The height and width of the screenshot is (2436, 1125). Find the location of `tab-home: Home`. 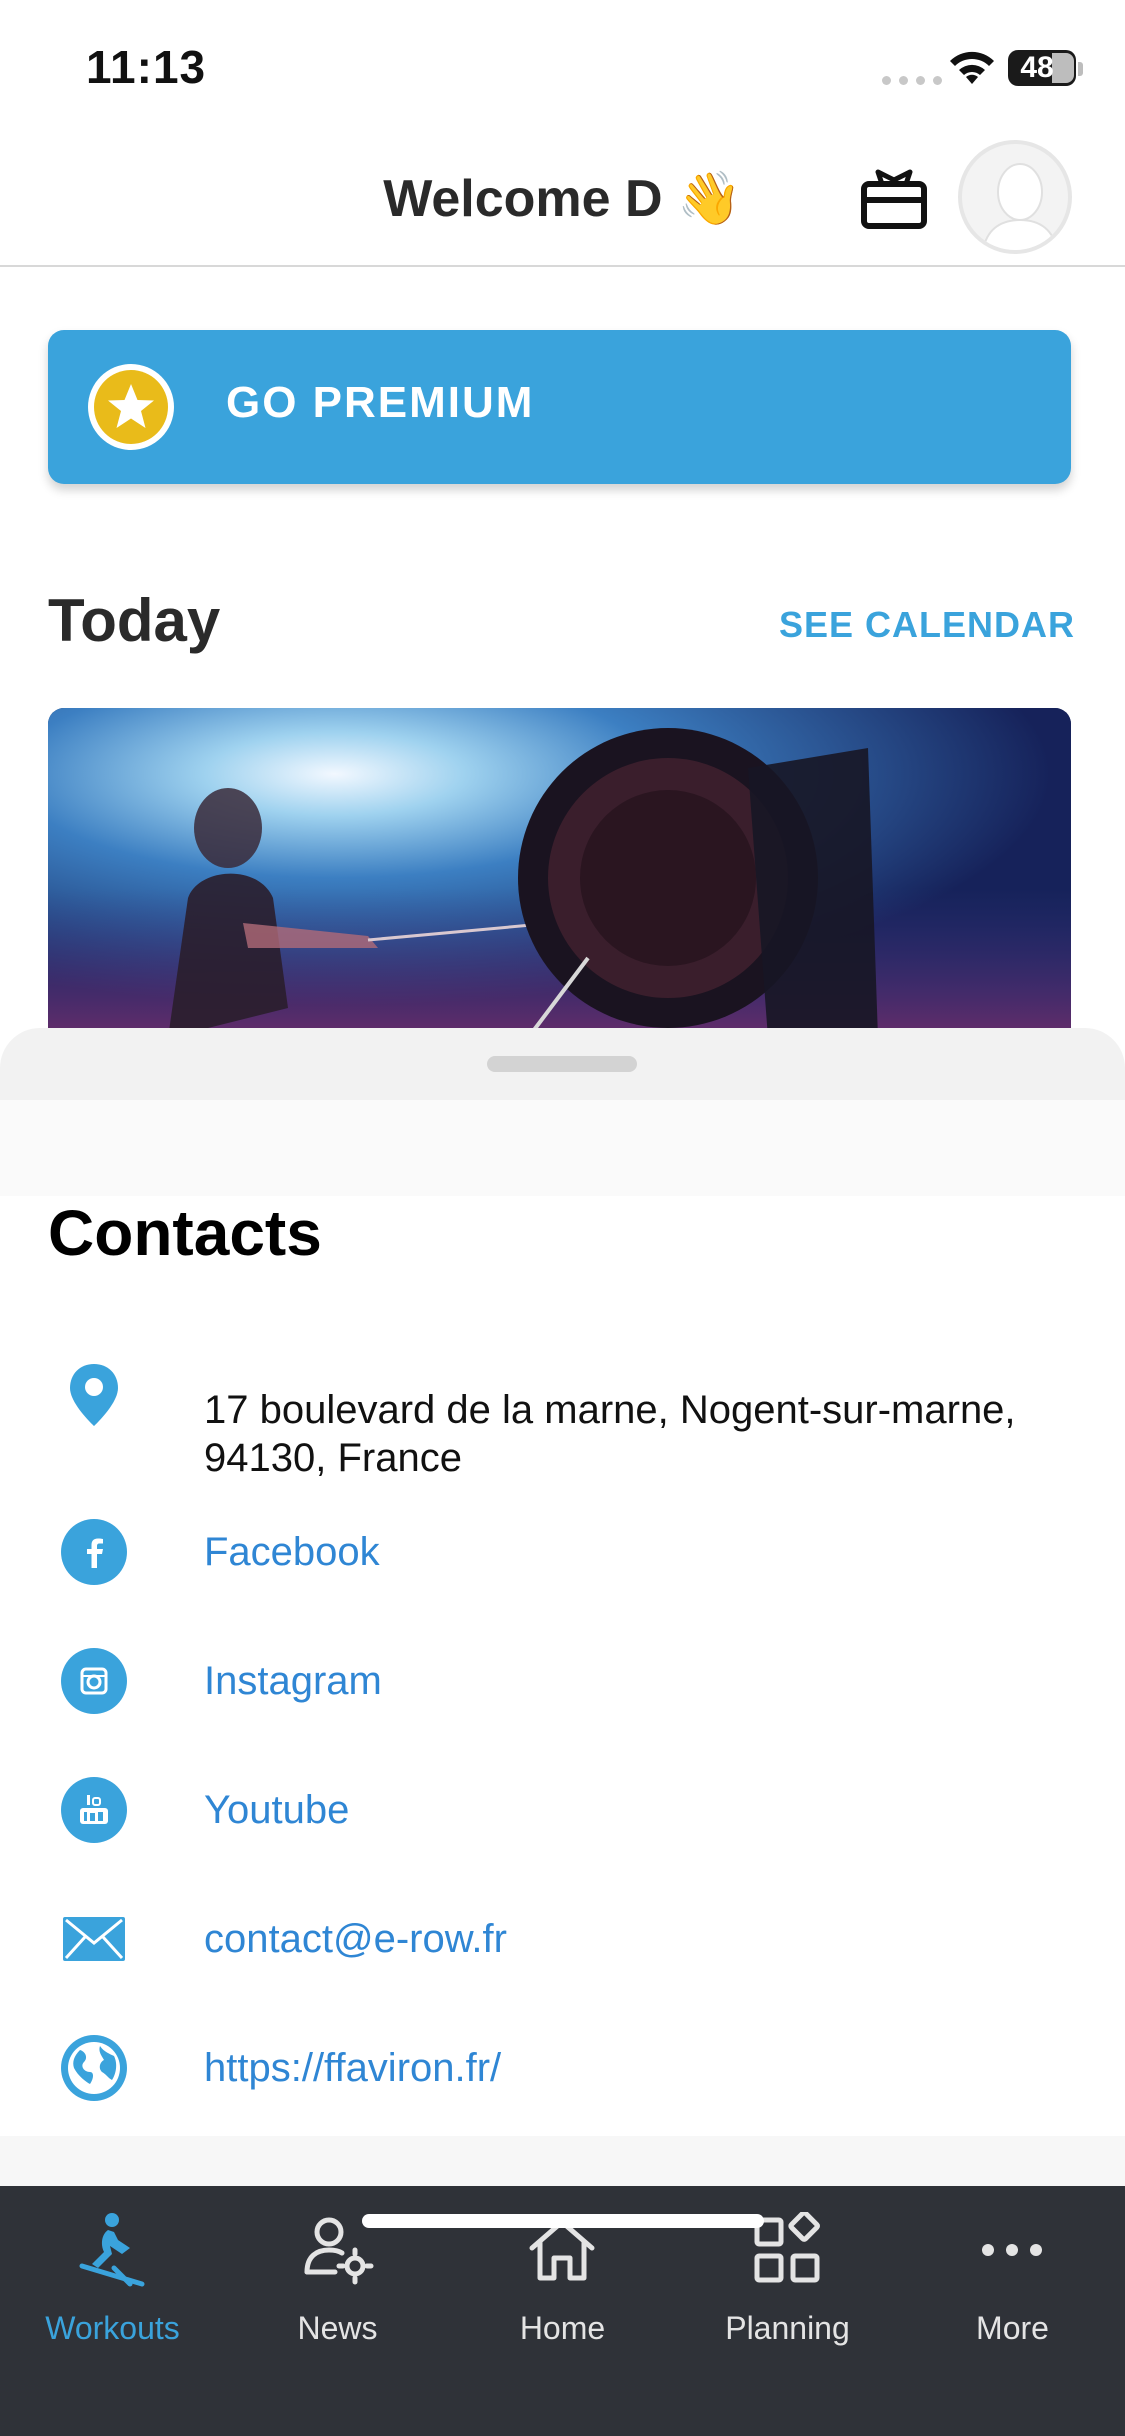

tab-home: Home is located at coordinates (562, 2286).